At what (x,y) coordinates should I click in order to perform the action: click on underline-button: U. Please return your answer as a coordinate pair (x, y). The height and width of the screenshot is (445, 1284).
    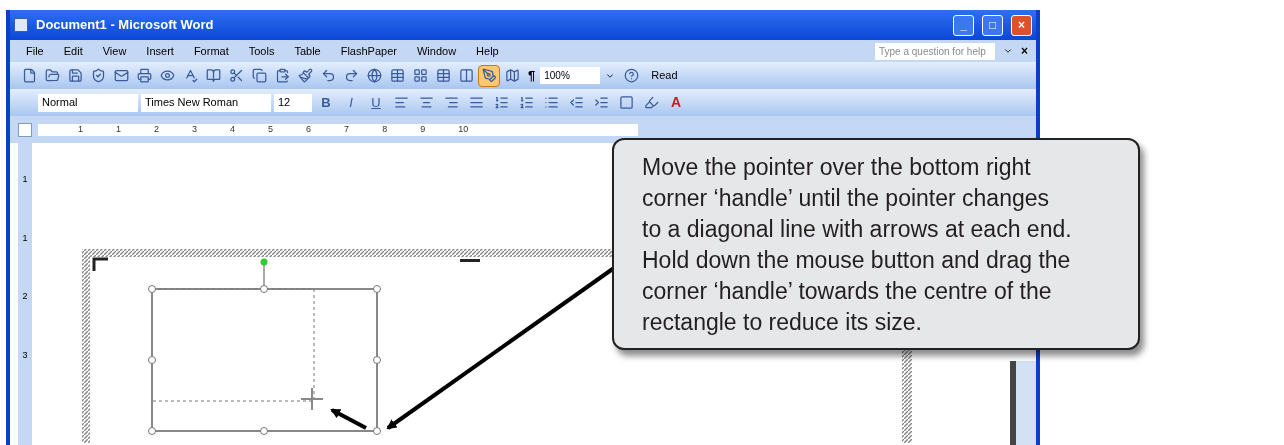
    Looking at the image, I should click on (376, 102).